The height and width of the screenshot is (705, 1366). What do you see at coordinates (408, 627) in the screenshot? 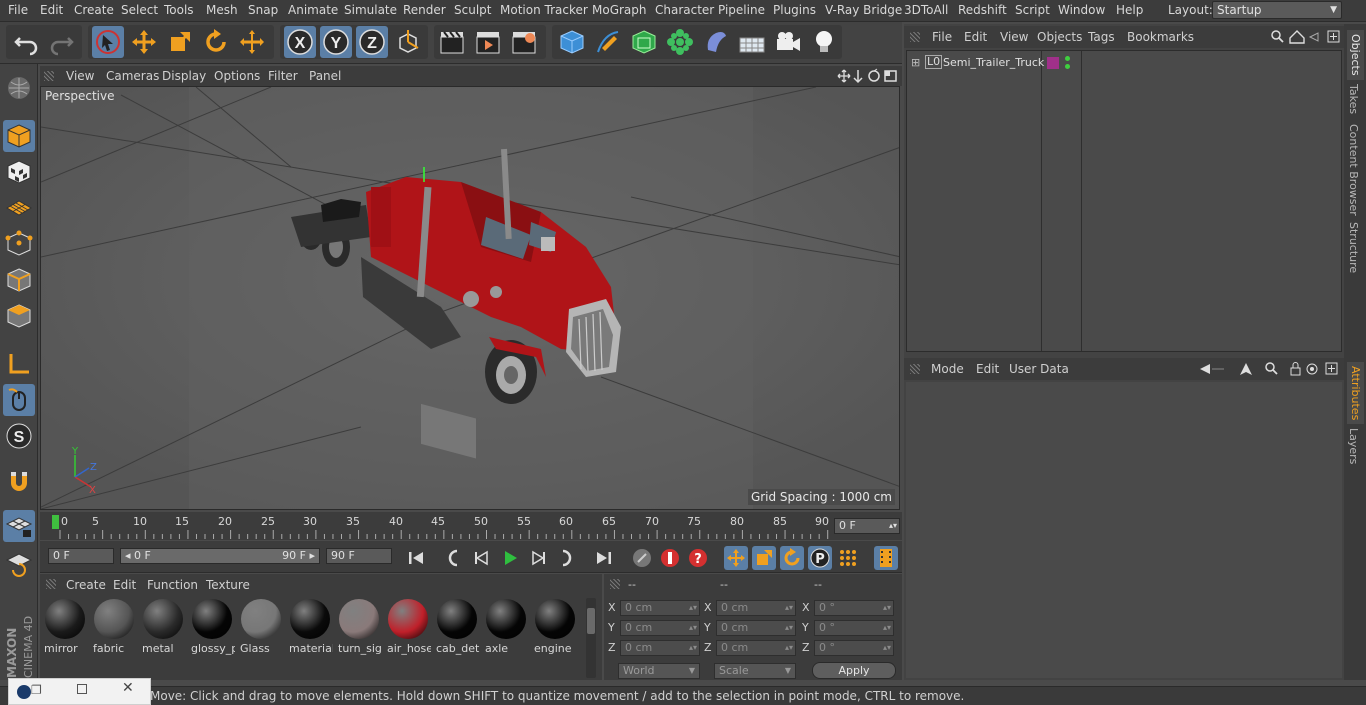
I see `material-swatch: air_hose` at bounding box center [408, 627].